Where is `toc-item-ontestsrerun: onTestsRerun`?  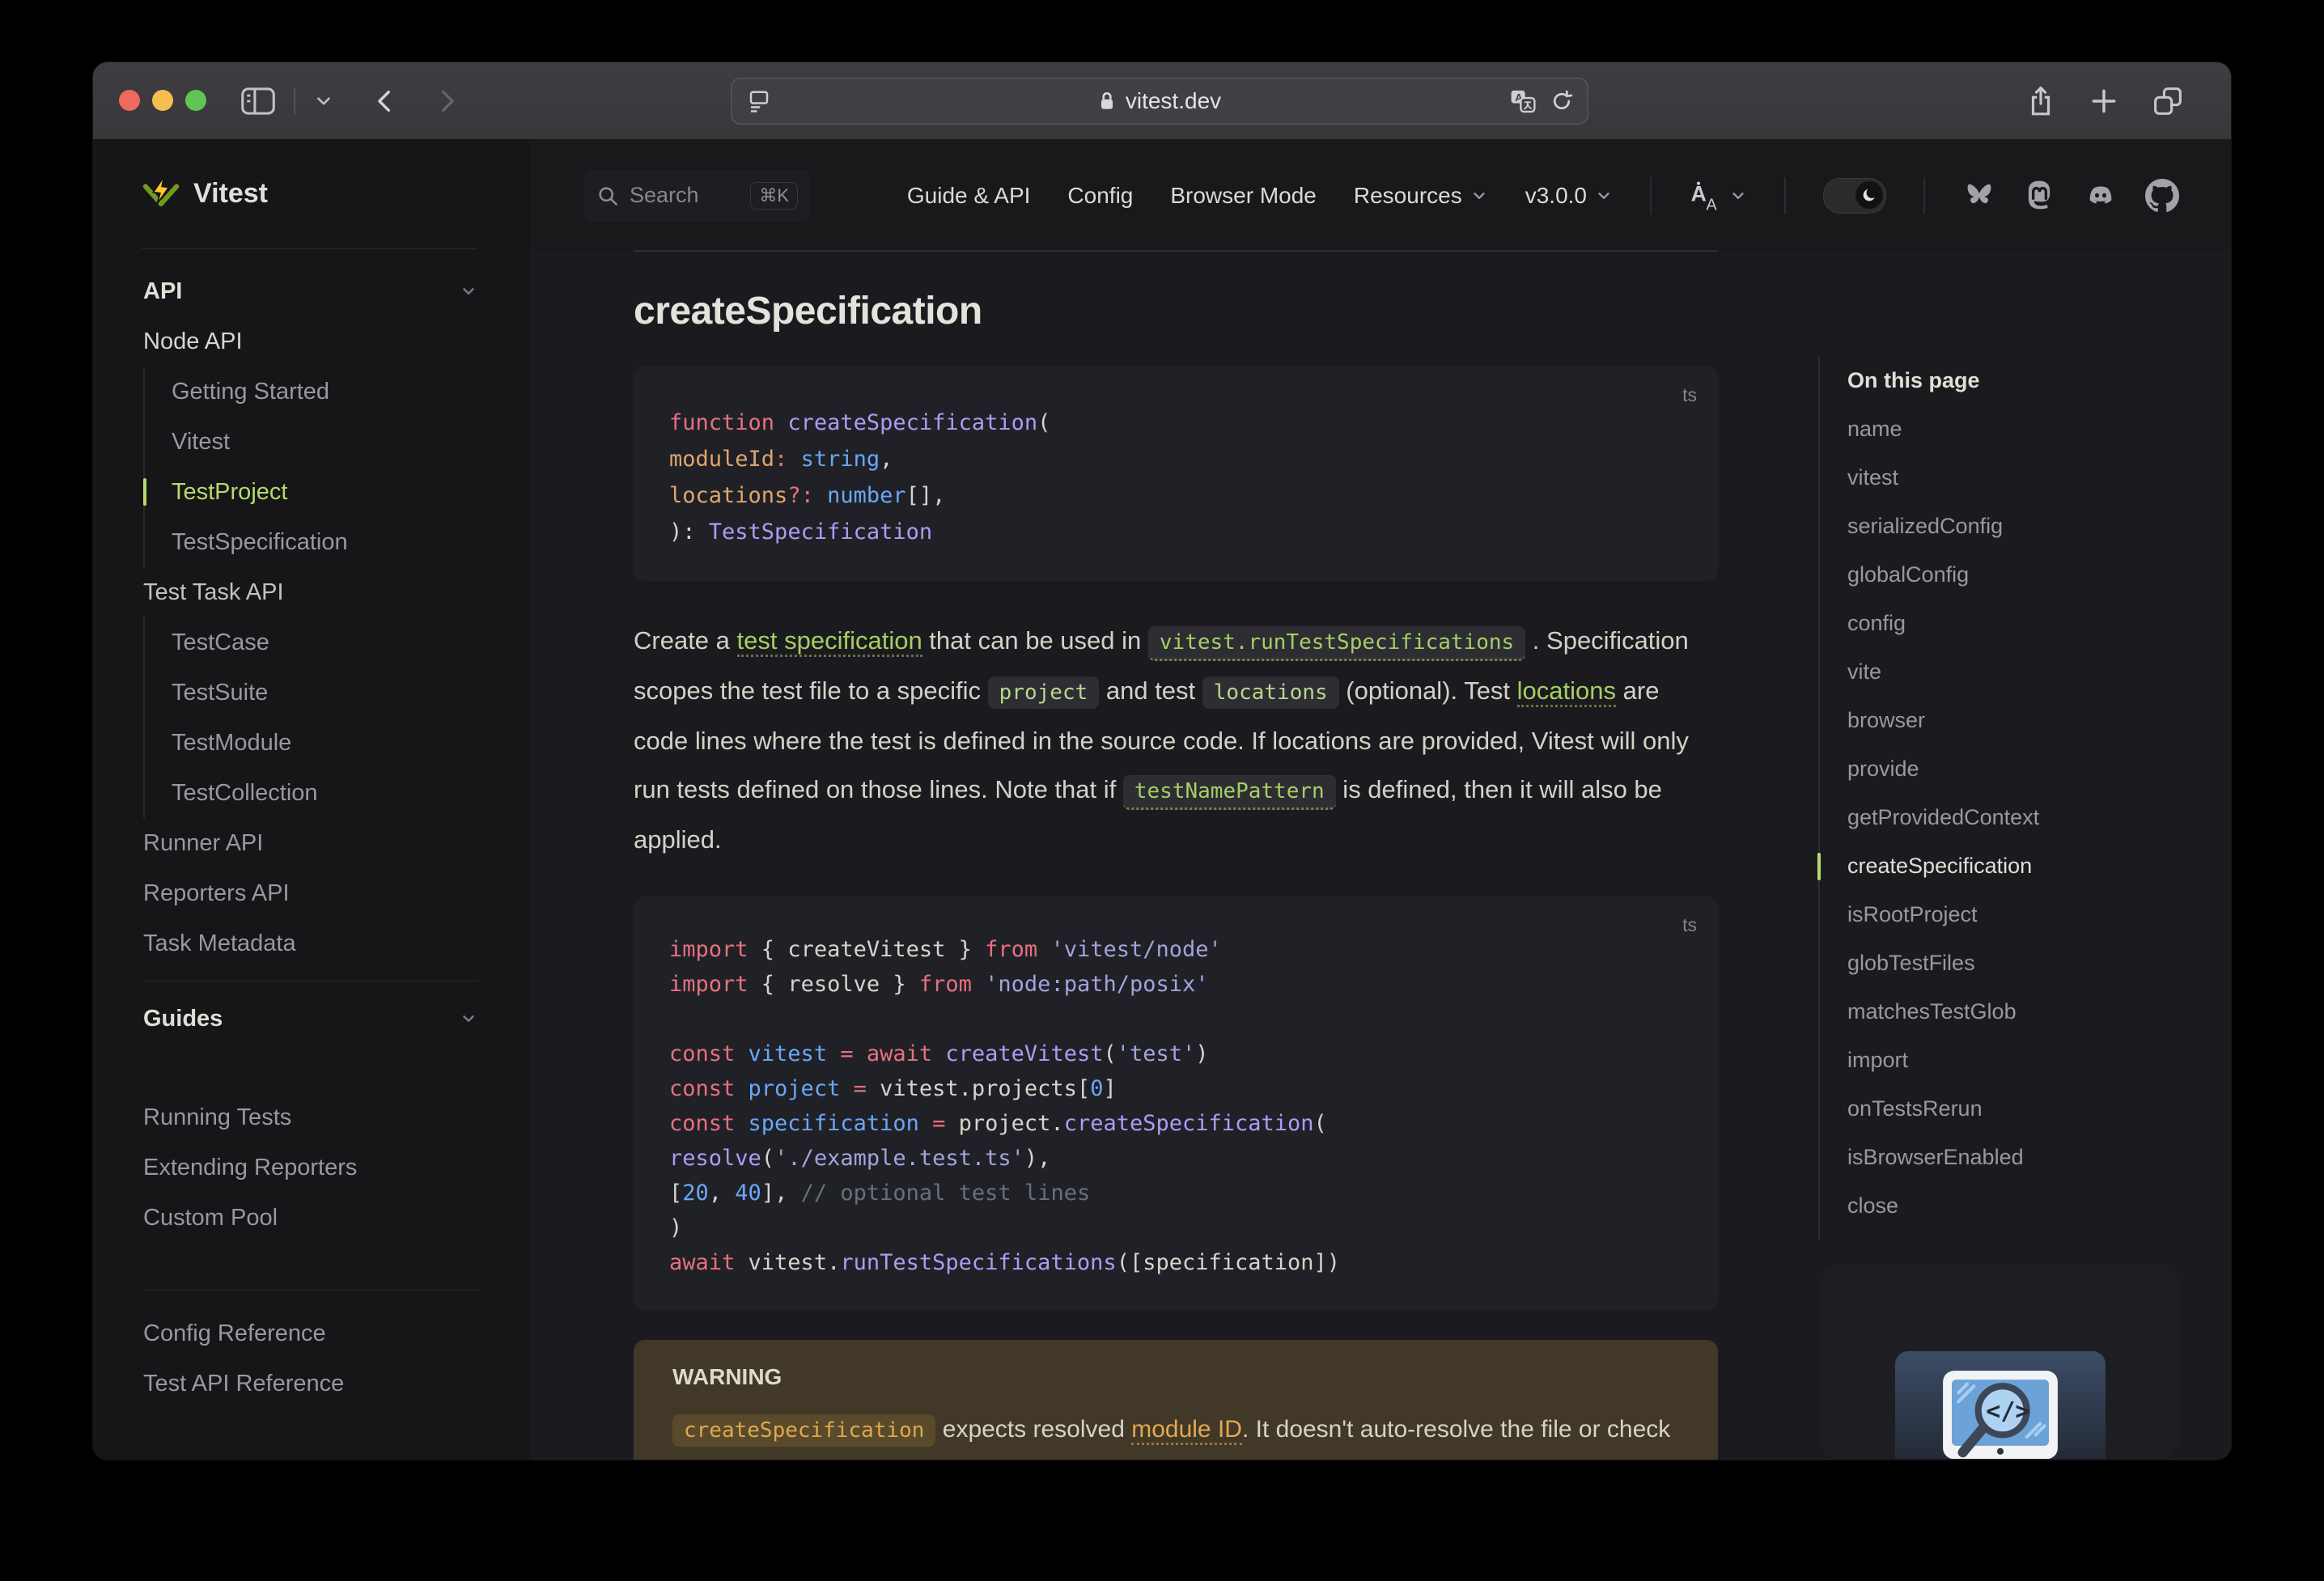 toc-item-ontestsrerun: onTestsRerun is located at coordinates (2037, 1108).